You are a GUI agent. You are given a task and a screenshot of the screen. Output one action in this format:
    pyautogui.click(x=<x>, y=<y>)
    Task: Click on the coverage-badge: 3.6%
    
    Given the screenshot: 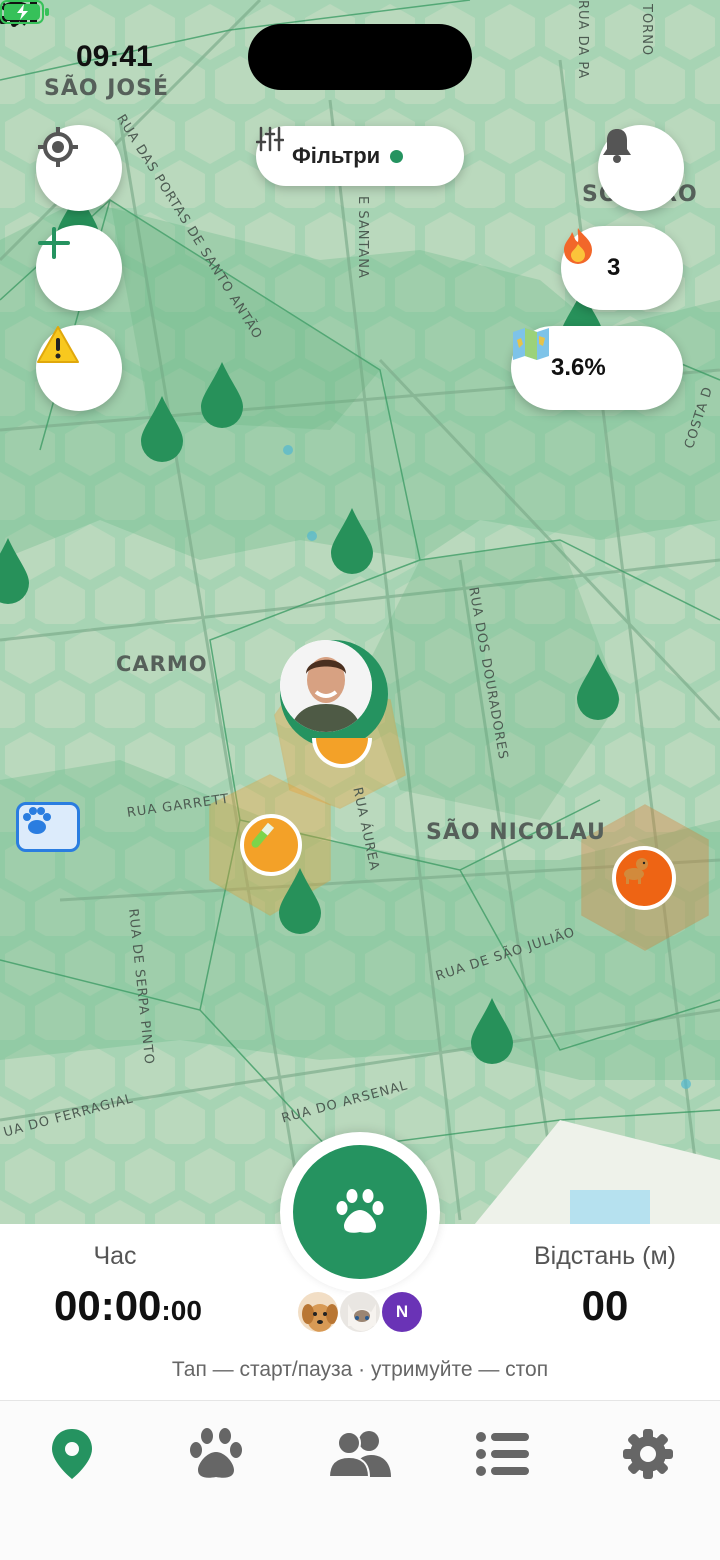 What is the action you would take?
    pyautogui.click(x=597, y=368)
    